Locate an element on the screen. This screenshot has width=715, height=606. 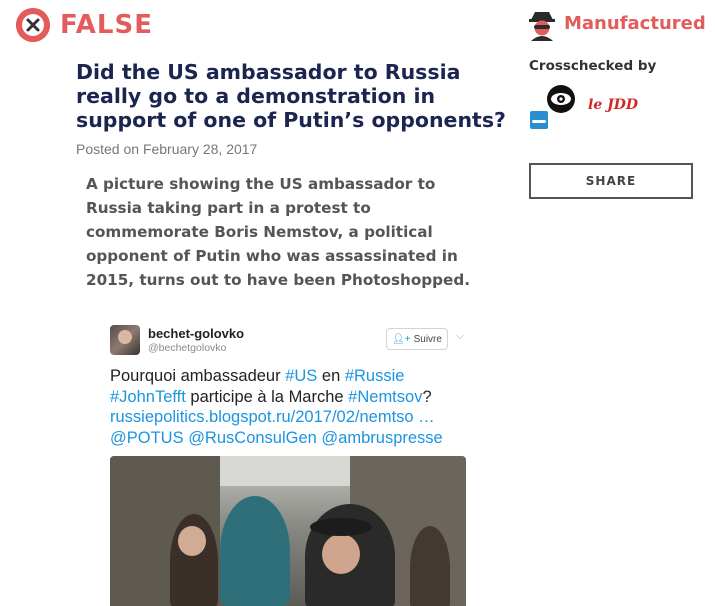
hashtag-link: #Nemtsov is located at coordinates (385, 397).